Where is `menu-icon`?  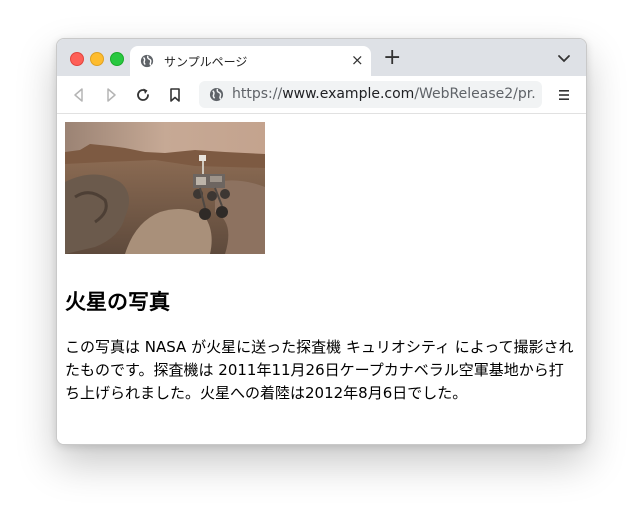 menu-icon is located at coordinates (564, 95).